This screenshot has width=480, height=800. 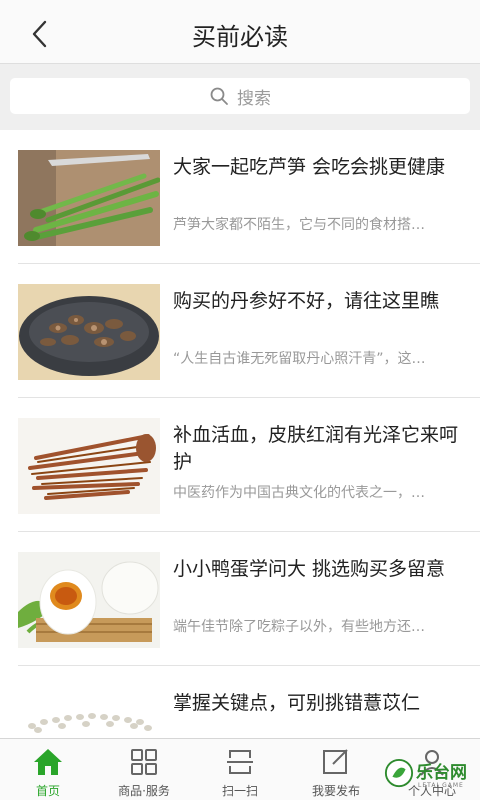 I want to click on article-thumbnail-angelica, so click(x=89, y=466).